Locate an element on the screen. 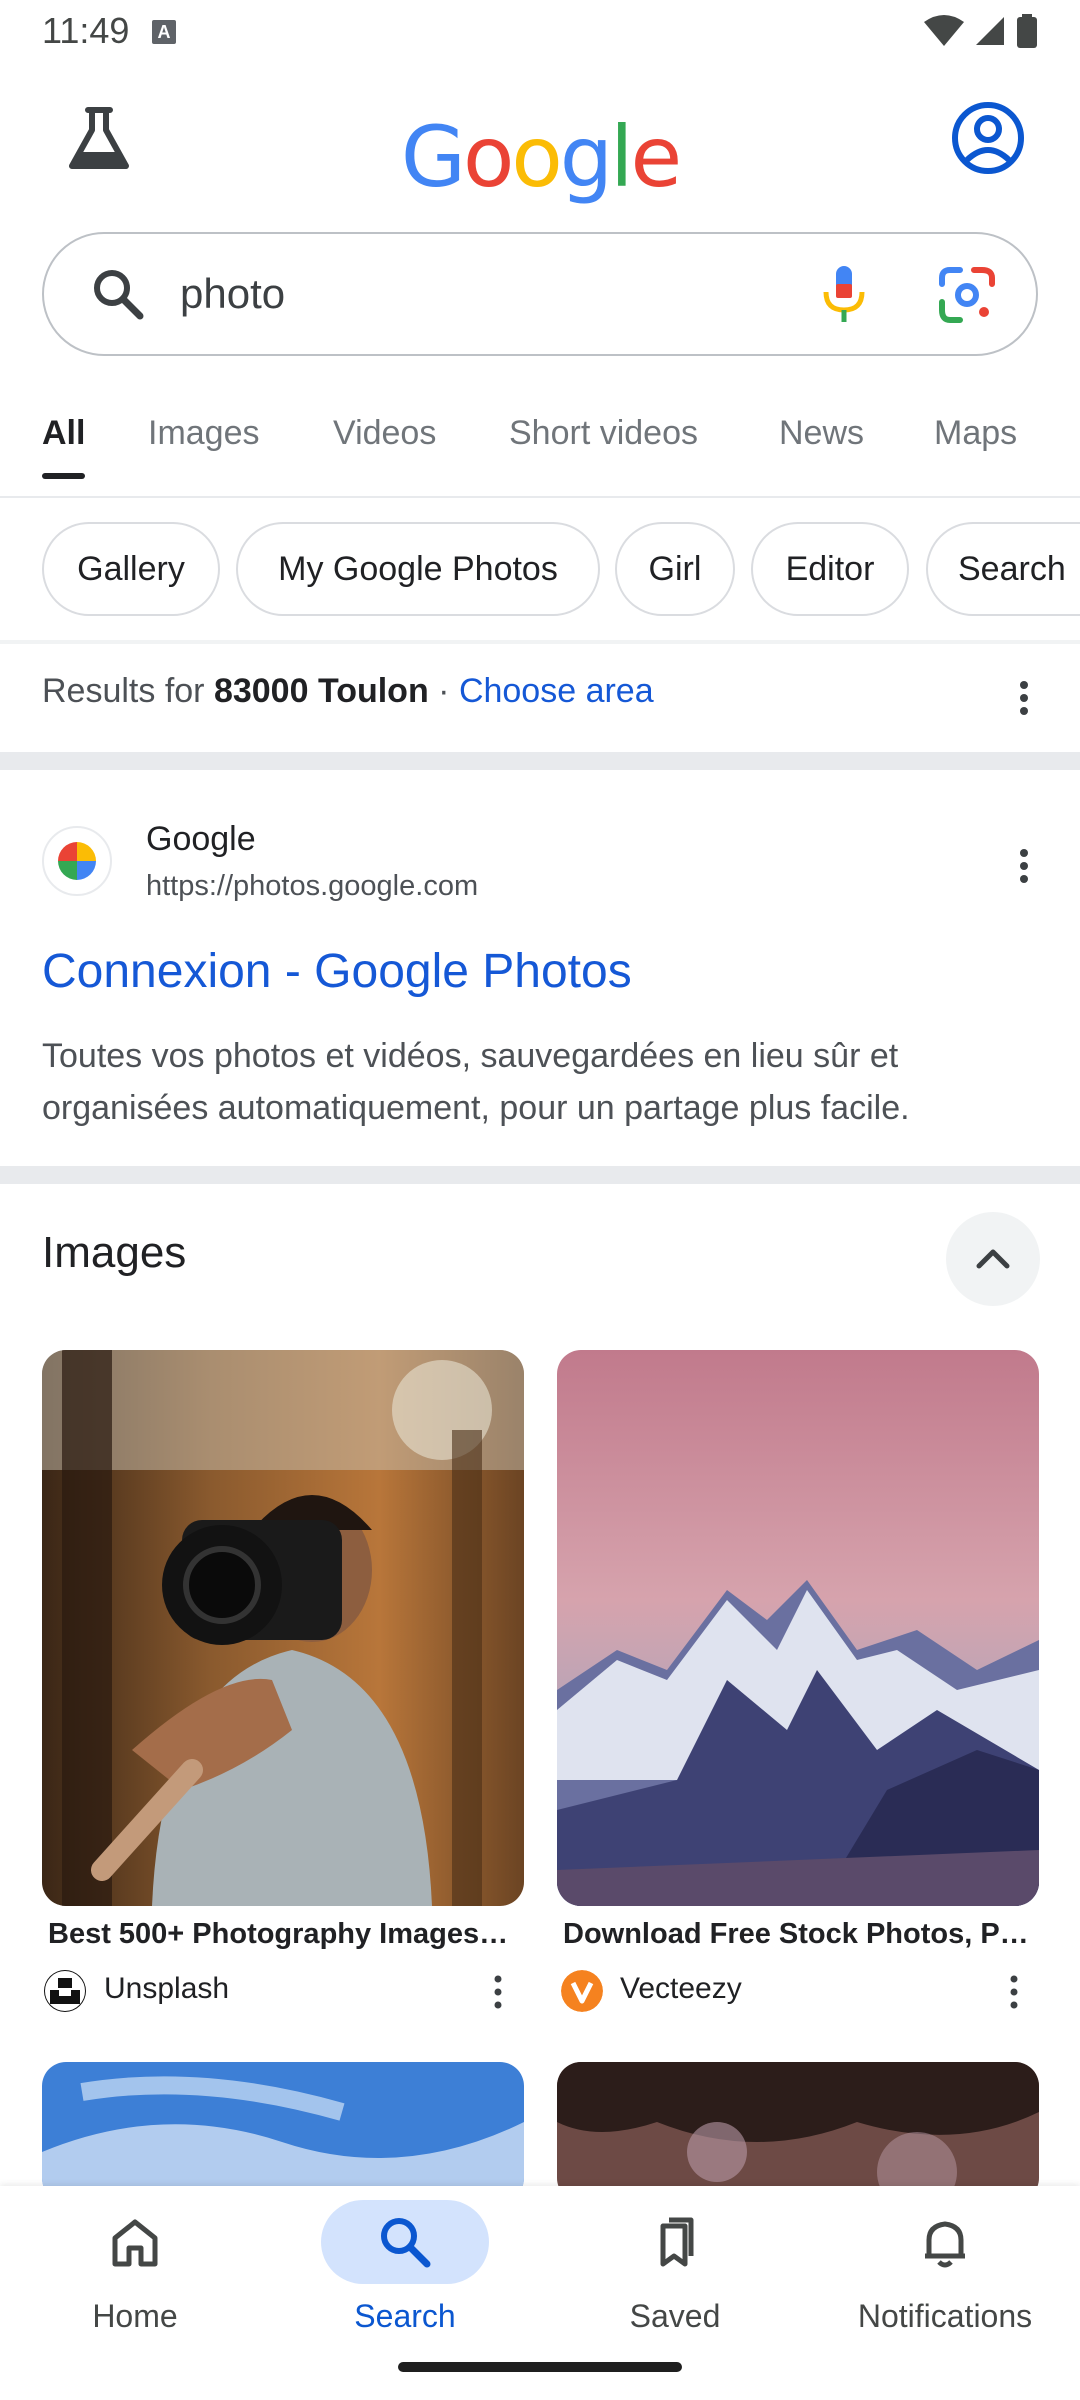  status-time: 11:49 is located at coordinates (86, 30).